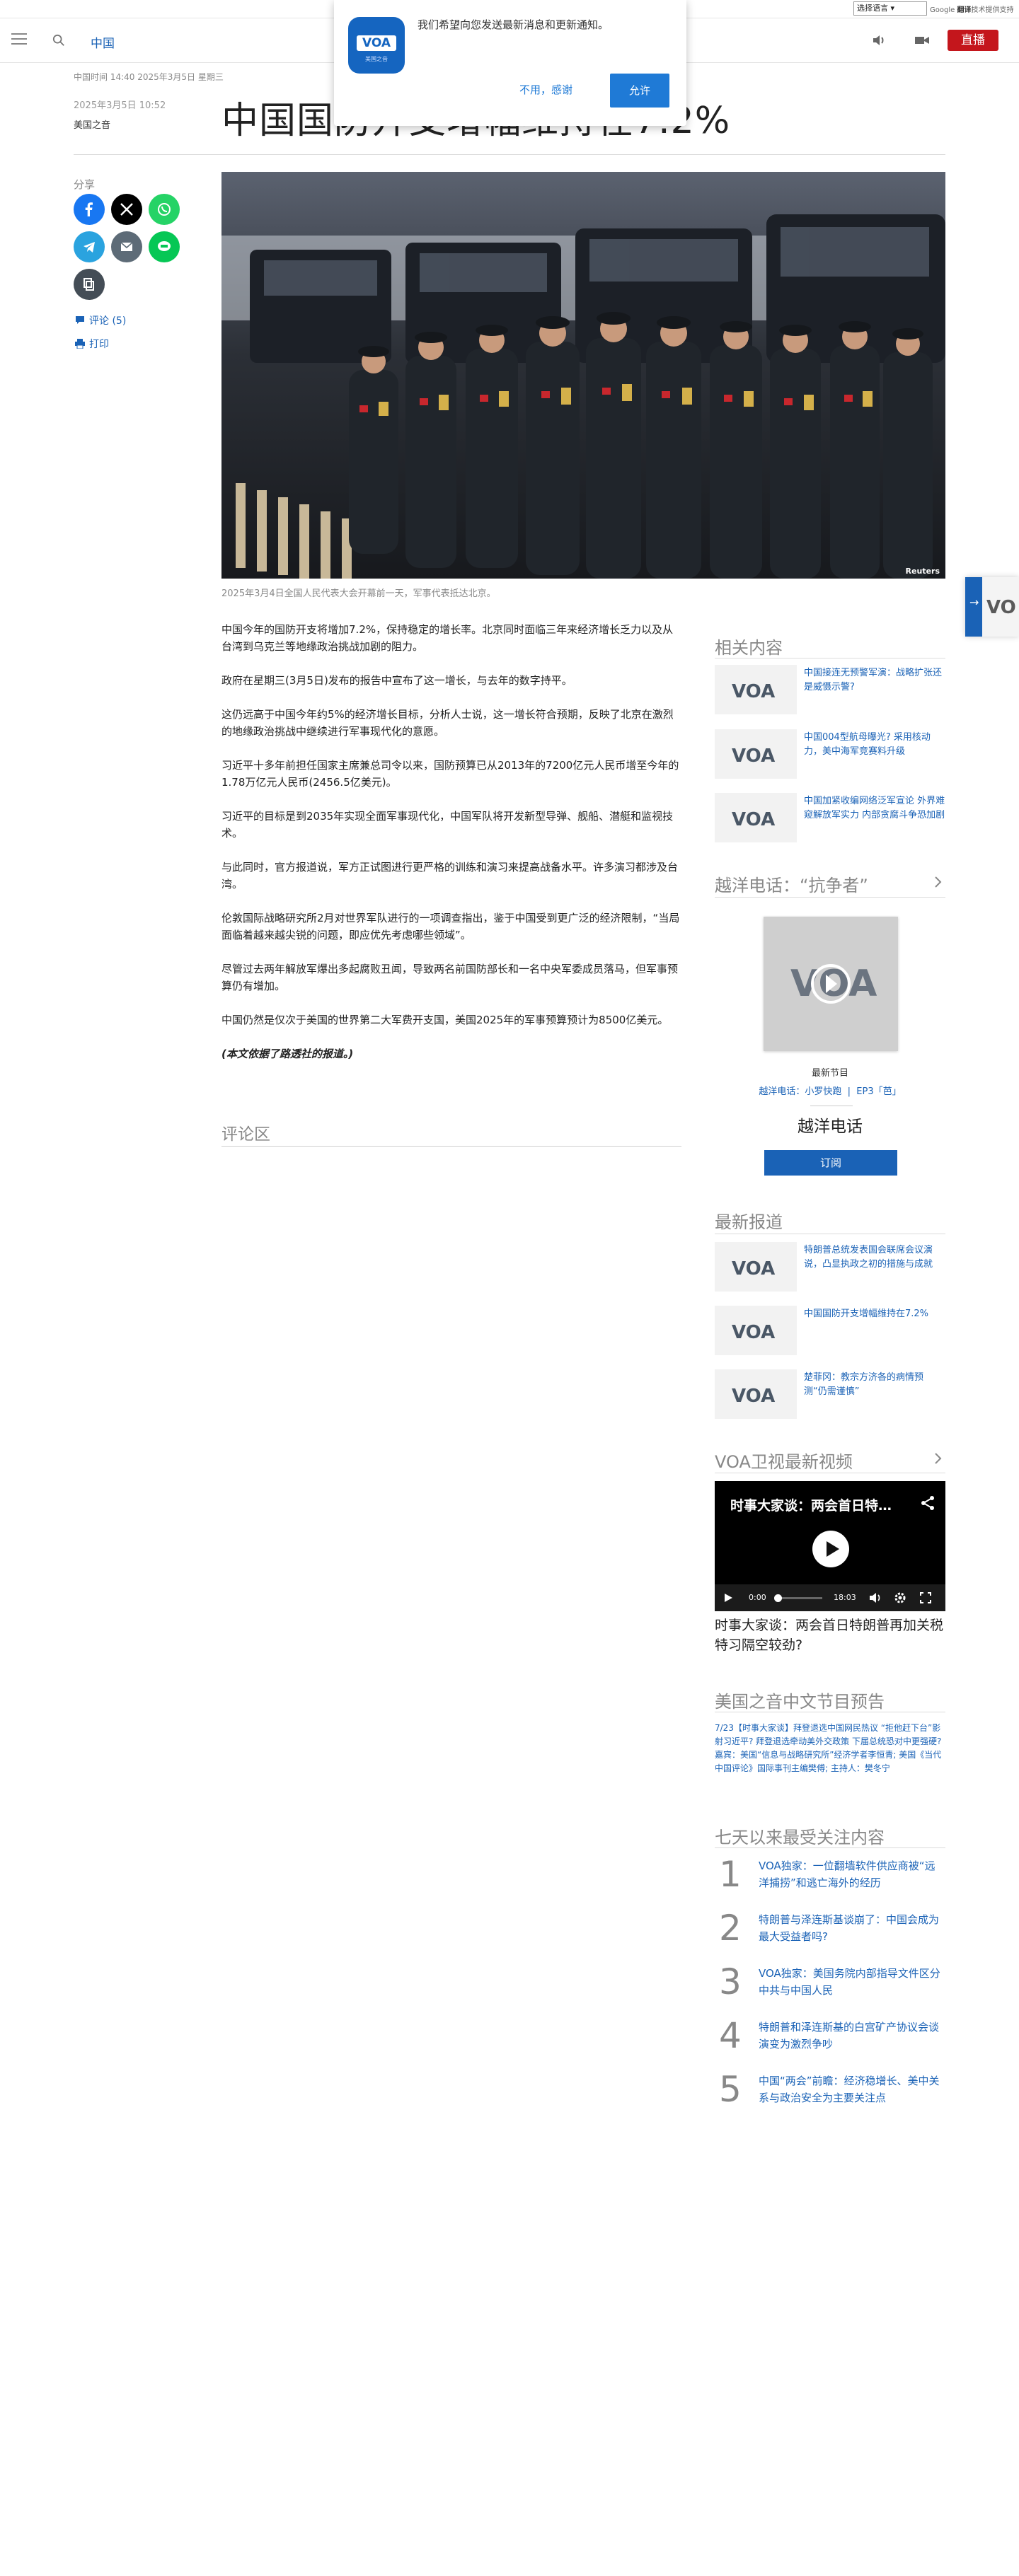 The height and width of the screenshot is (2576, 1019). What do you see at coordinates (164, 209) in the screenshot?
I see `whatsapp-share-button` at bounding box center [164, 209].